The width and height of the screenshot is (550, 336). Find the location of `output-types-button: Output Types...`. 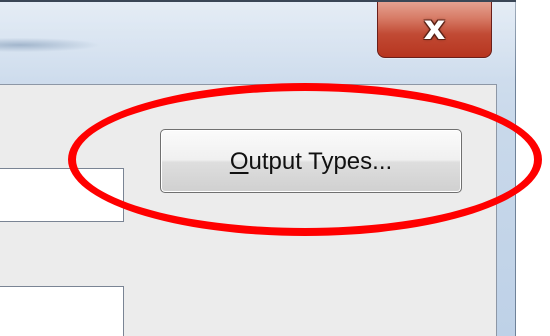

output-types-button: Output Types... is located at coordinates (311, 161).